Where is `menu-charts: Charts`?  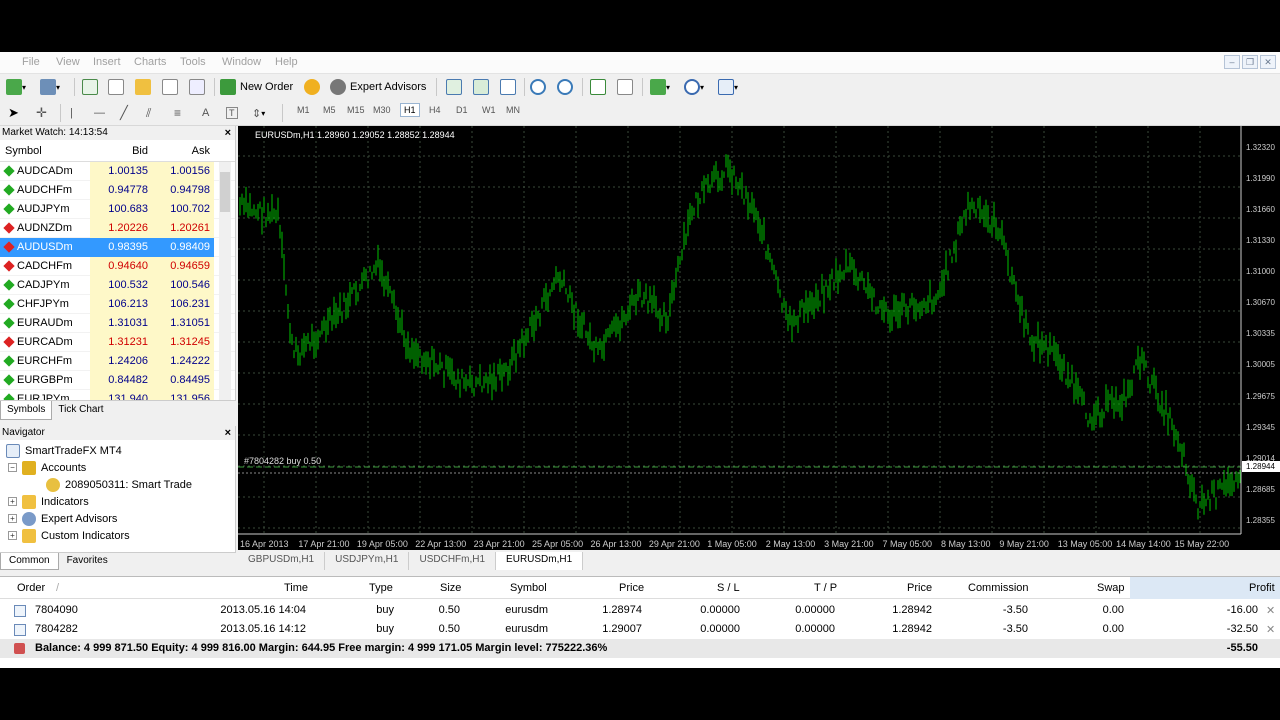 menu-charts: Charts is located at coordinates (150, 62).